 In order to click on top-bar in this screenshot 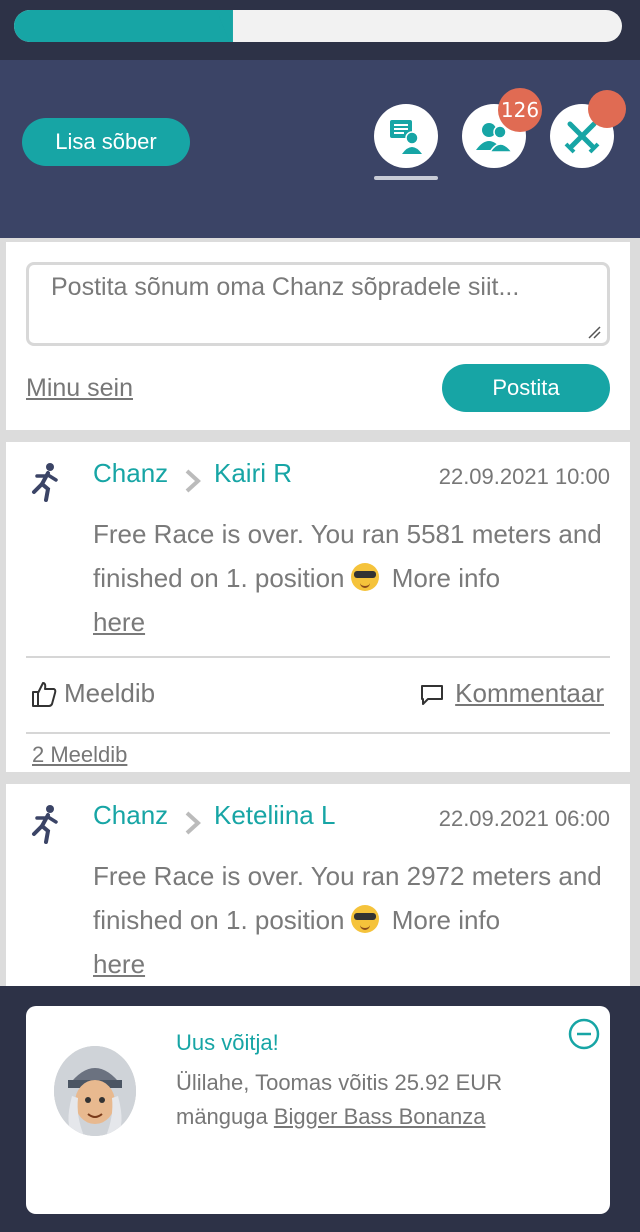, I will do `click(320, 30)`.